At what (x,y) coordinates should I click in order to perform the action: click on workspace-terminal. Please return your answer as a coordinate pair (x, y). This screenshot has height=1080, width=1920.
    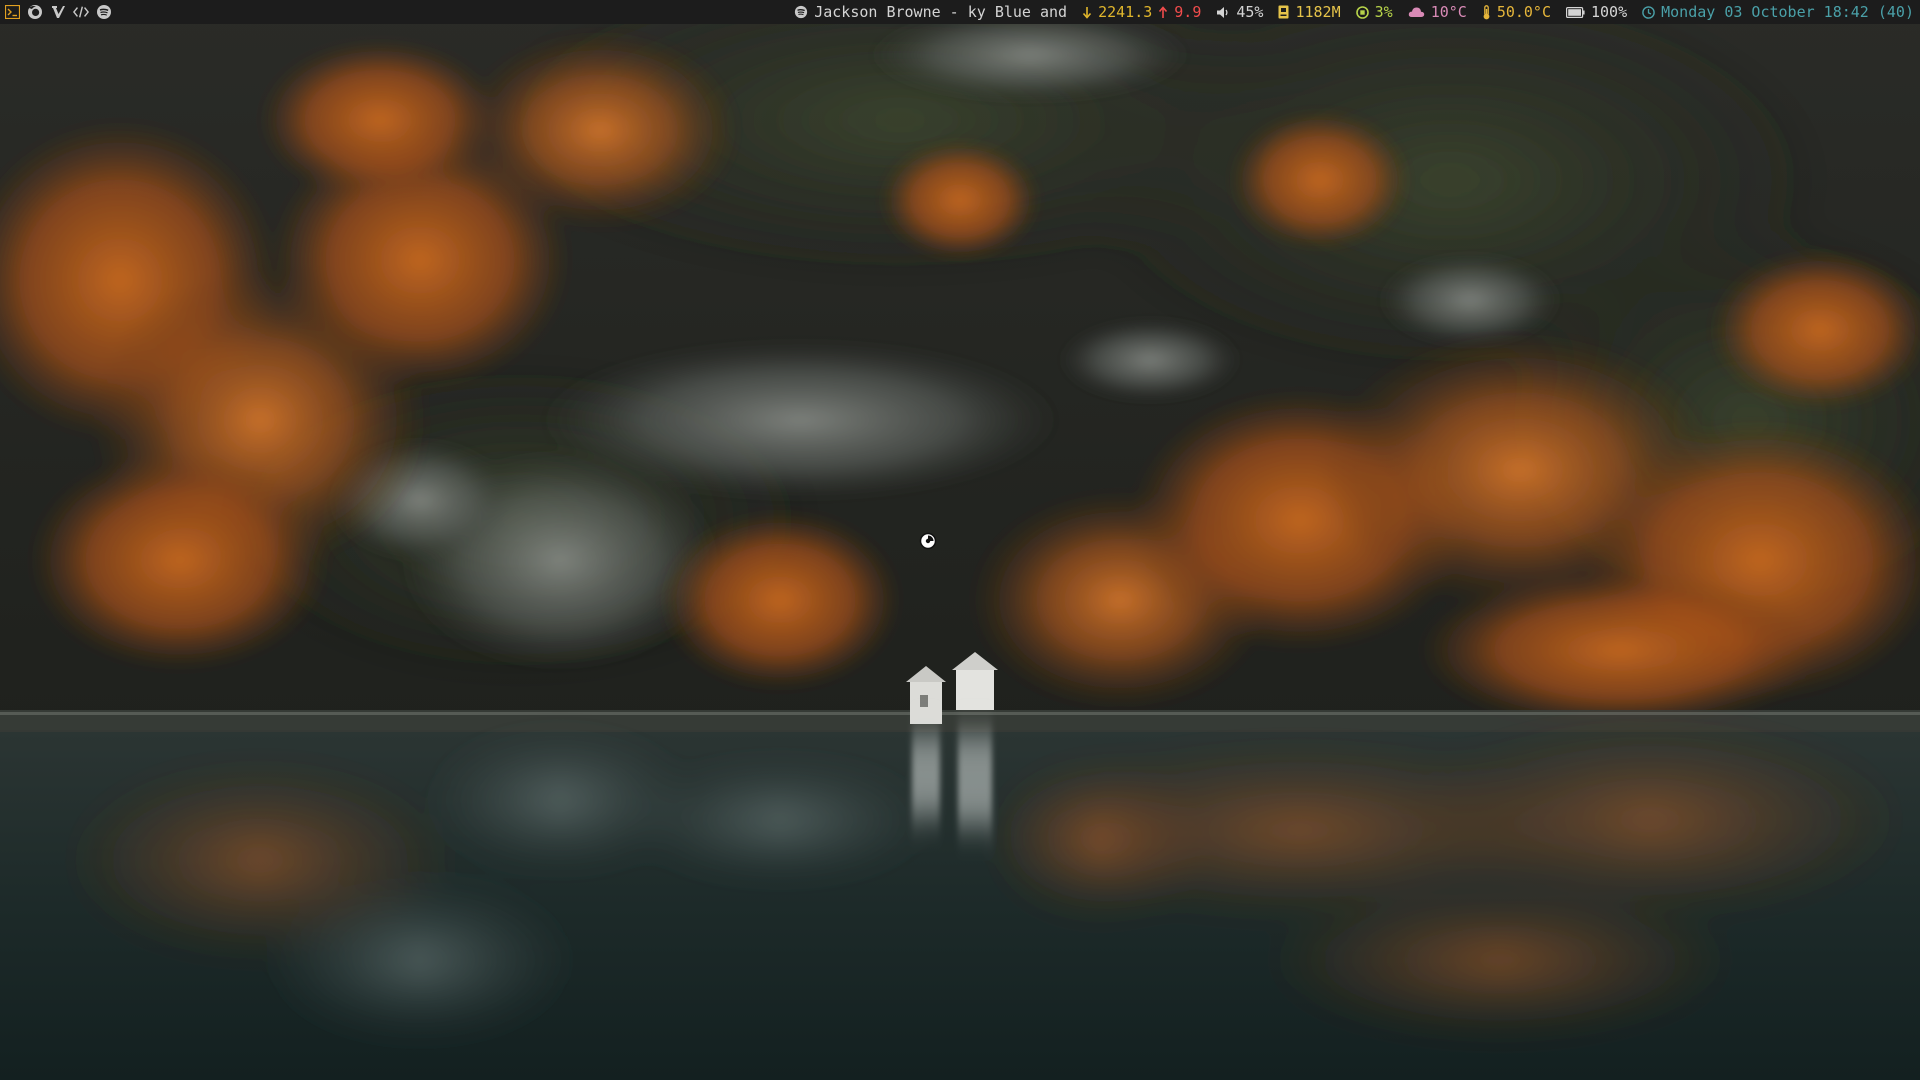
    Looking at the image, I should click on (12, 12).